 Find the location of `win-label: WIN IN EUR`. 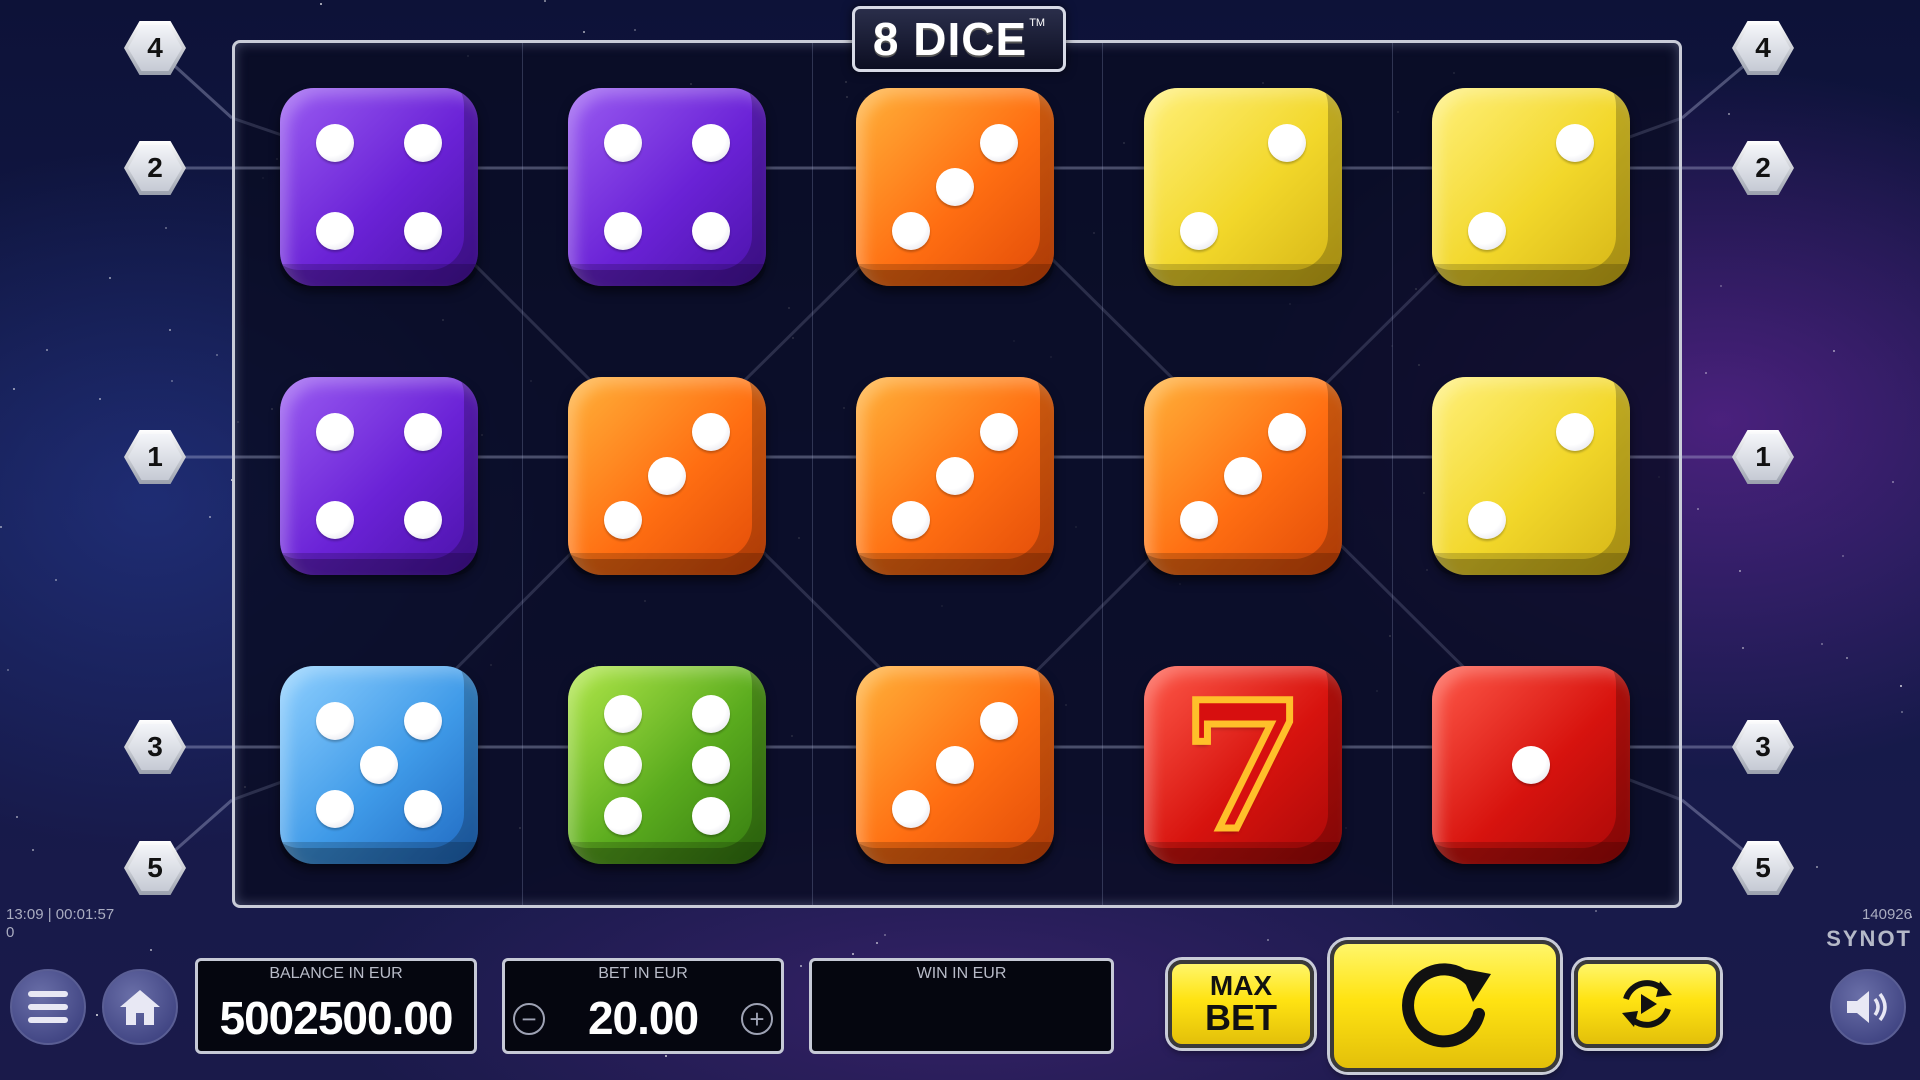

win-label: WIN IN EUR is located at coordinates (961, 973).